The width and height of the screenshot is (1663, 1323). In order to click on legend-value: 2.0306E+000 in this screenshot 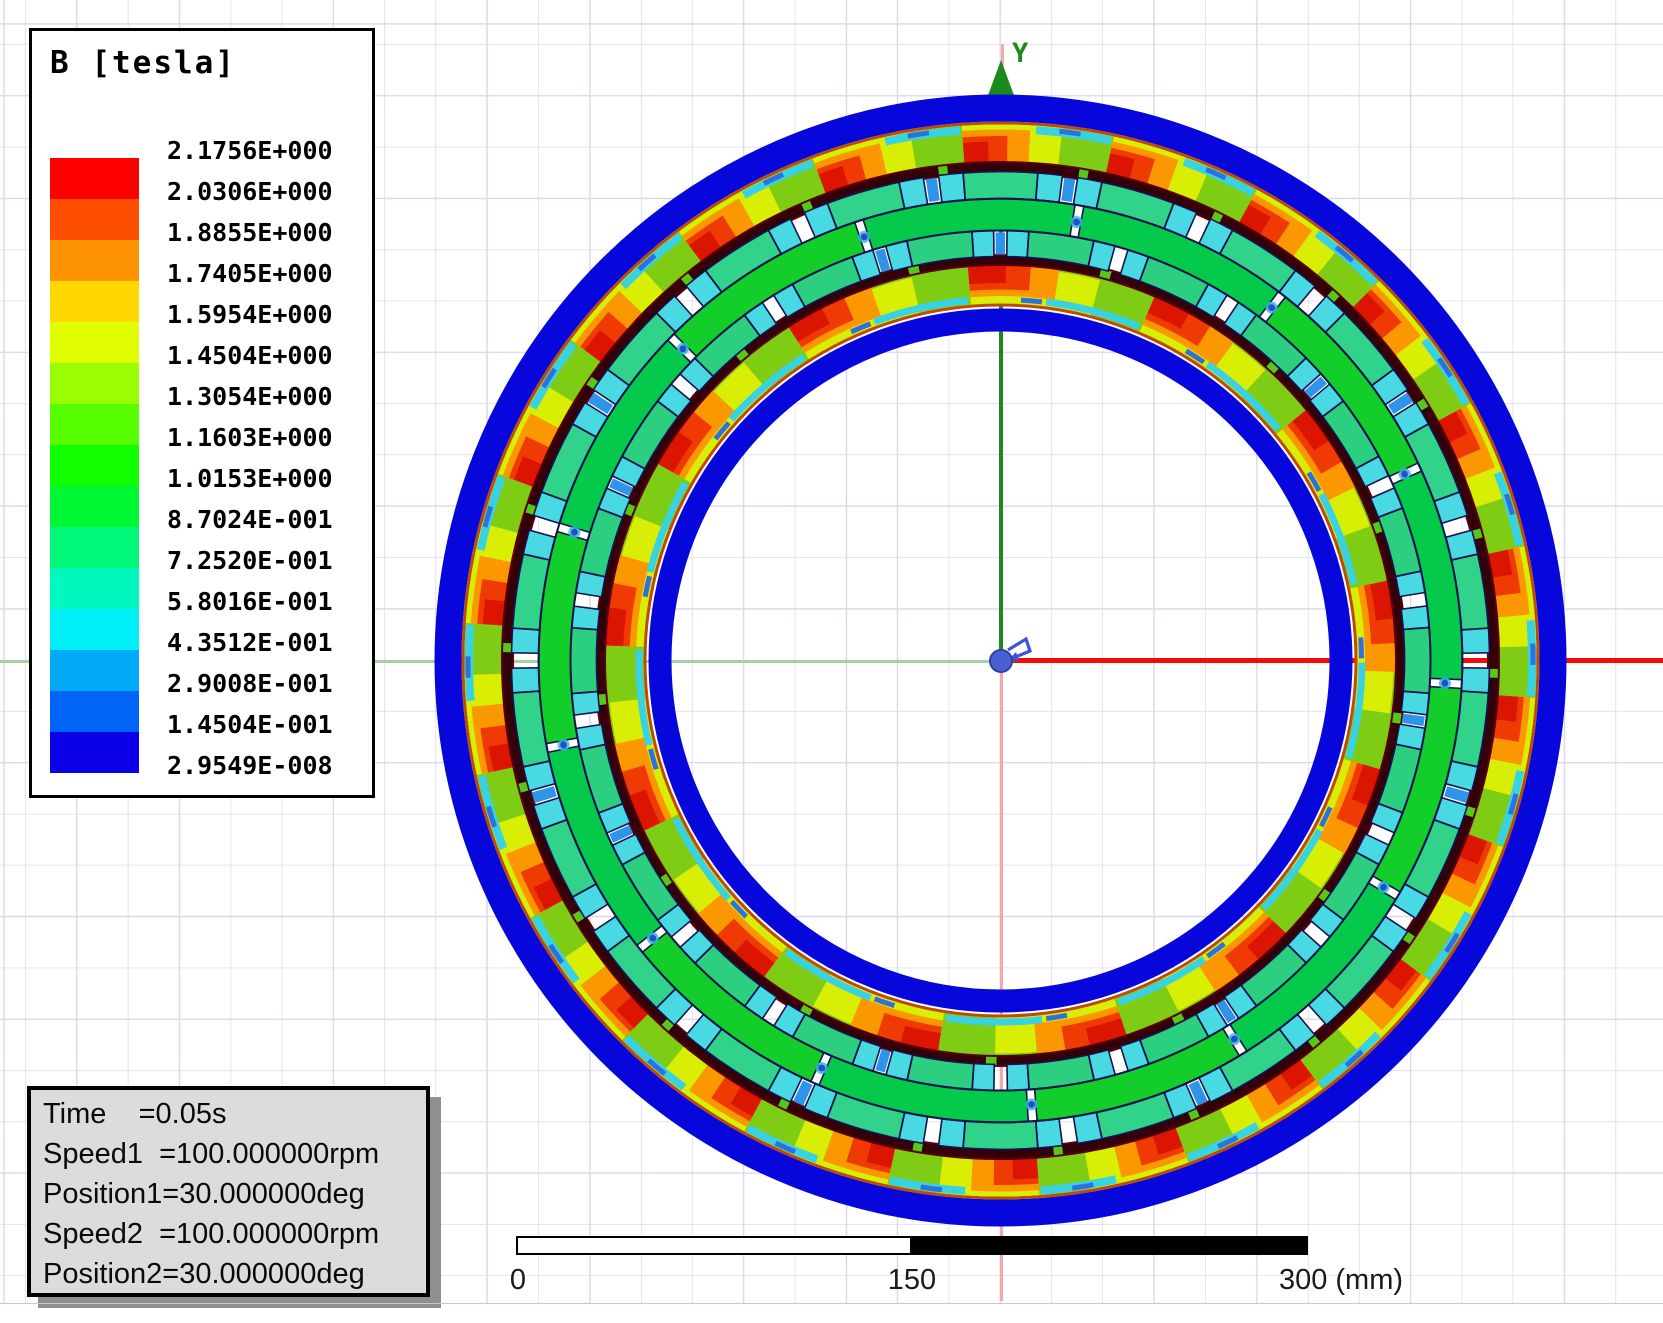, I will do `click(250, 191)`.